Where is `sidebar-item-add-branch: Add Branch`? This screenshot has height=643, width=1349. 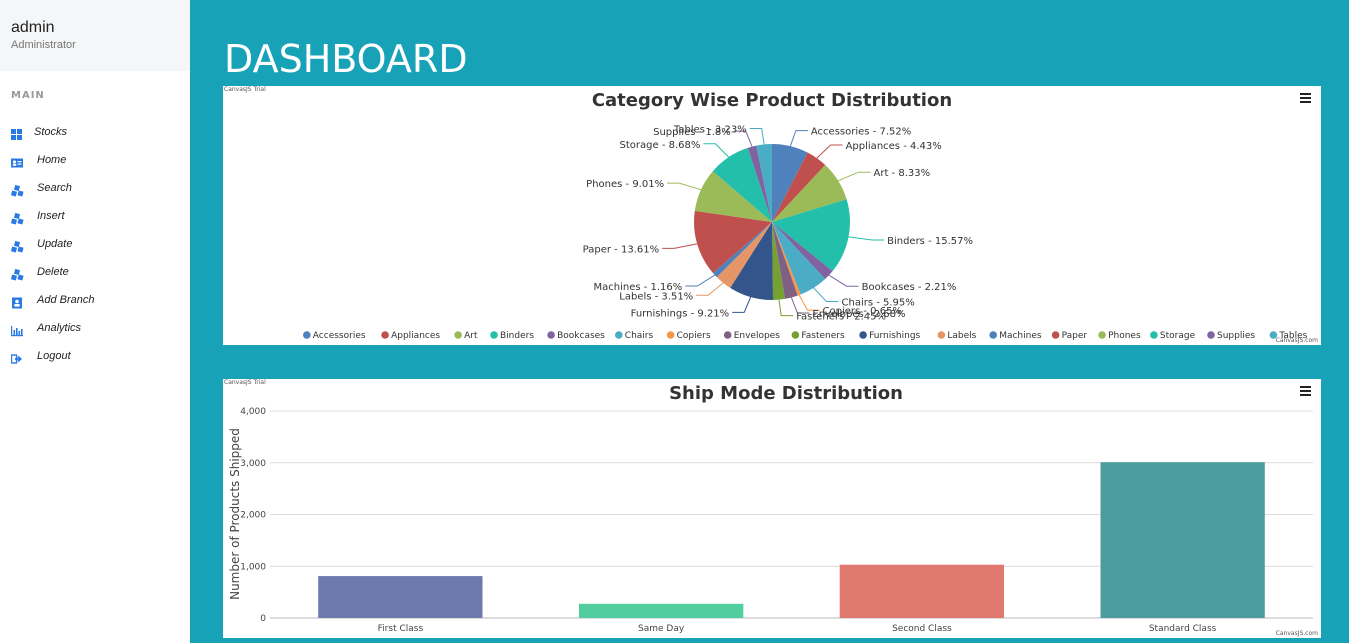
sidebar-item-add-branch: Add Branch is located at coordinates (95, 300).